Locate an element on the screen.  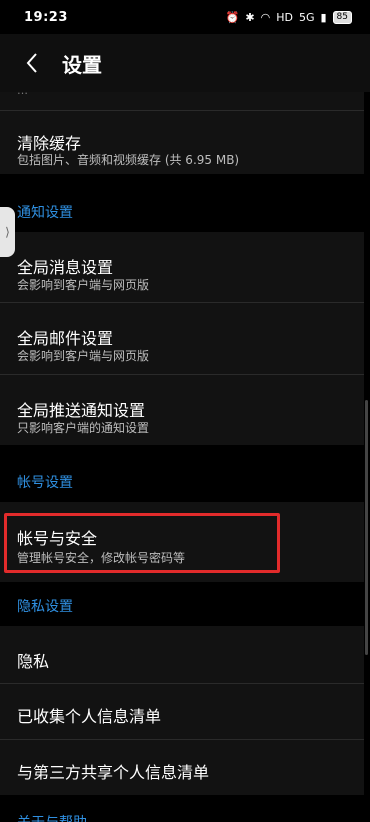
back-button is located at coordinates (32, 63).